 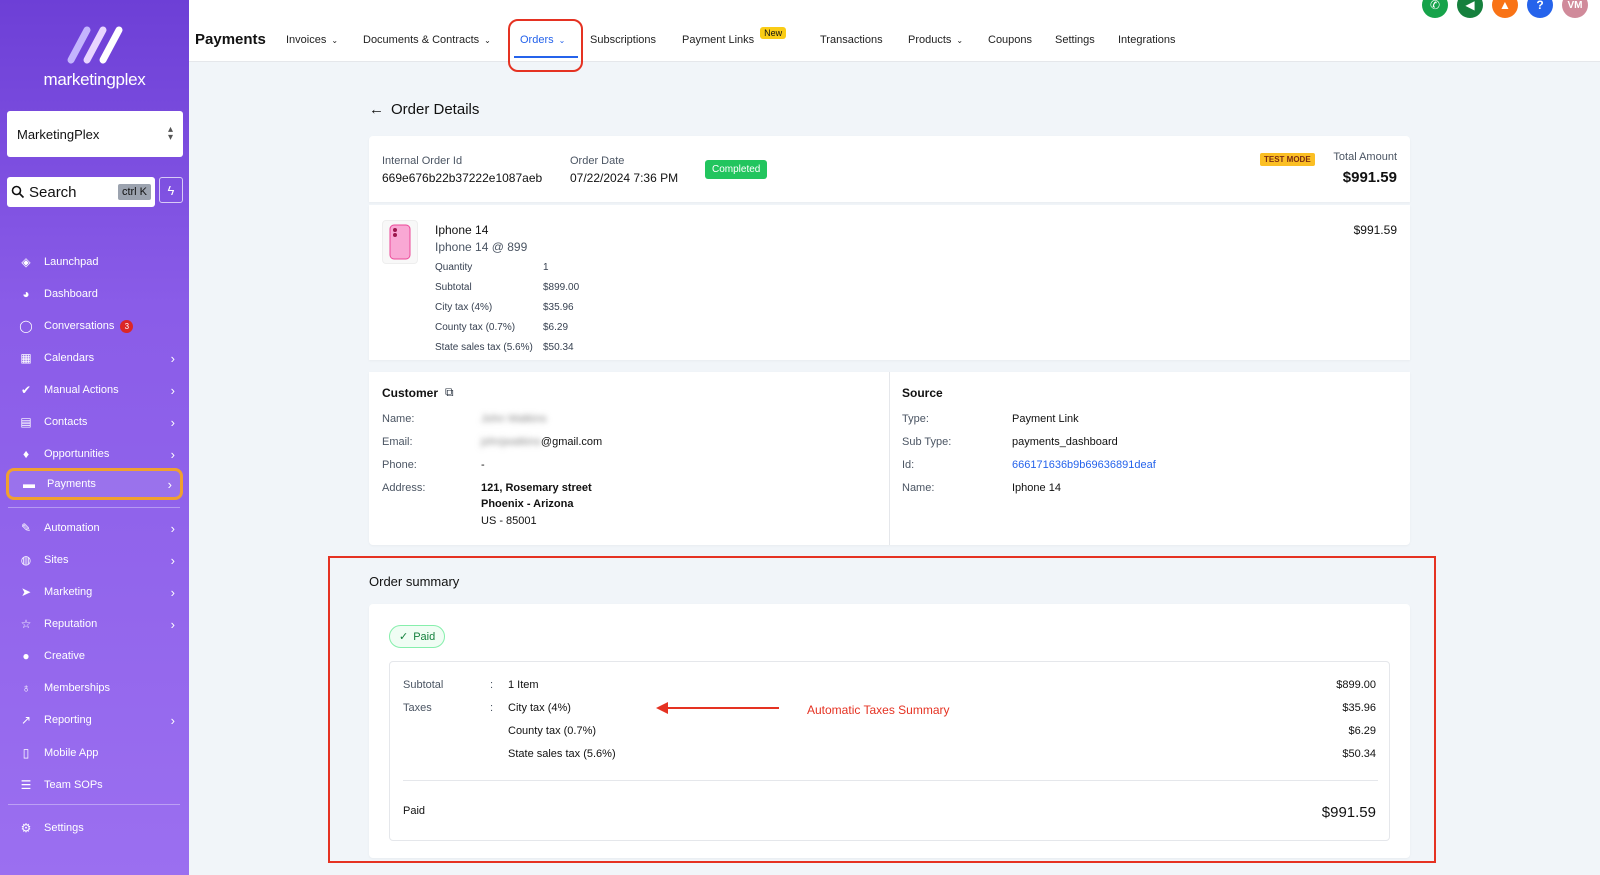 I want to click on internal-id-value: 669e676b22b37222e1087aeb, so click(x=462, y=178).